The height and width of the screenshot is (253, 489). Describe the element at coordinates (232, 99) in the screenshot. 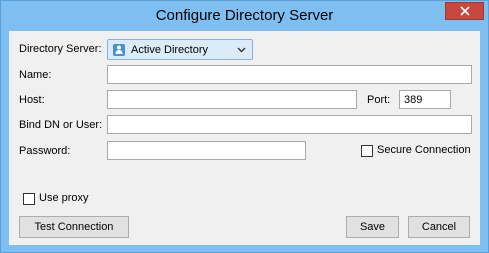

I see `host-field` at that location.